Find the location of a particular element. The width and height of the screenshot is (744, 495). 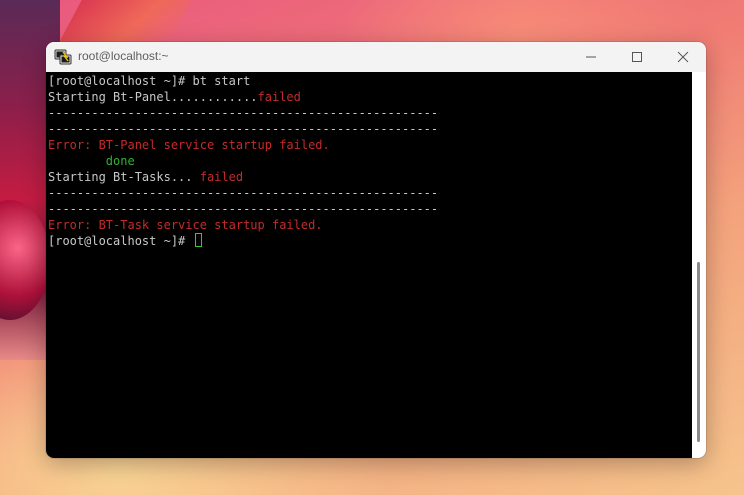

minimize-icon is located at coordinates (591, 57).